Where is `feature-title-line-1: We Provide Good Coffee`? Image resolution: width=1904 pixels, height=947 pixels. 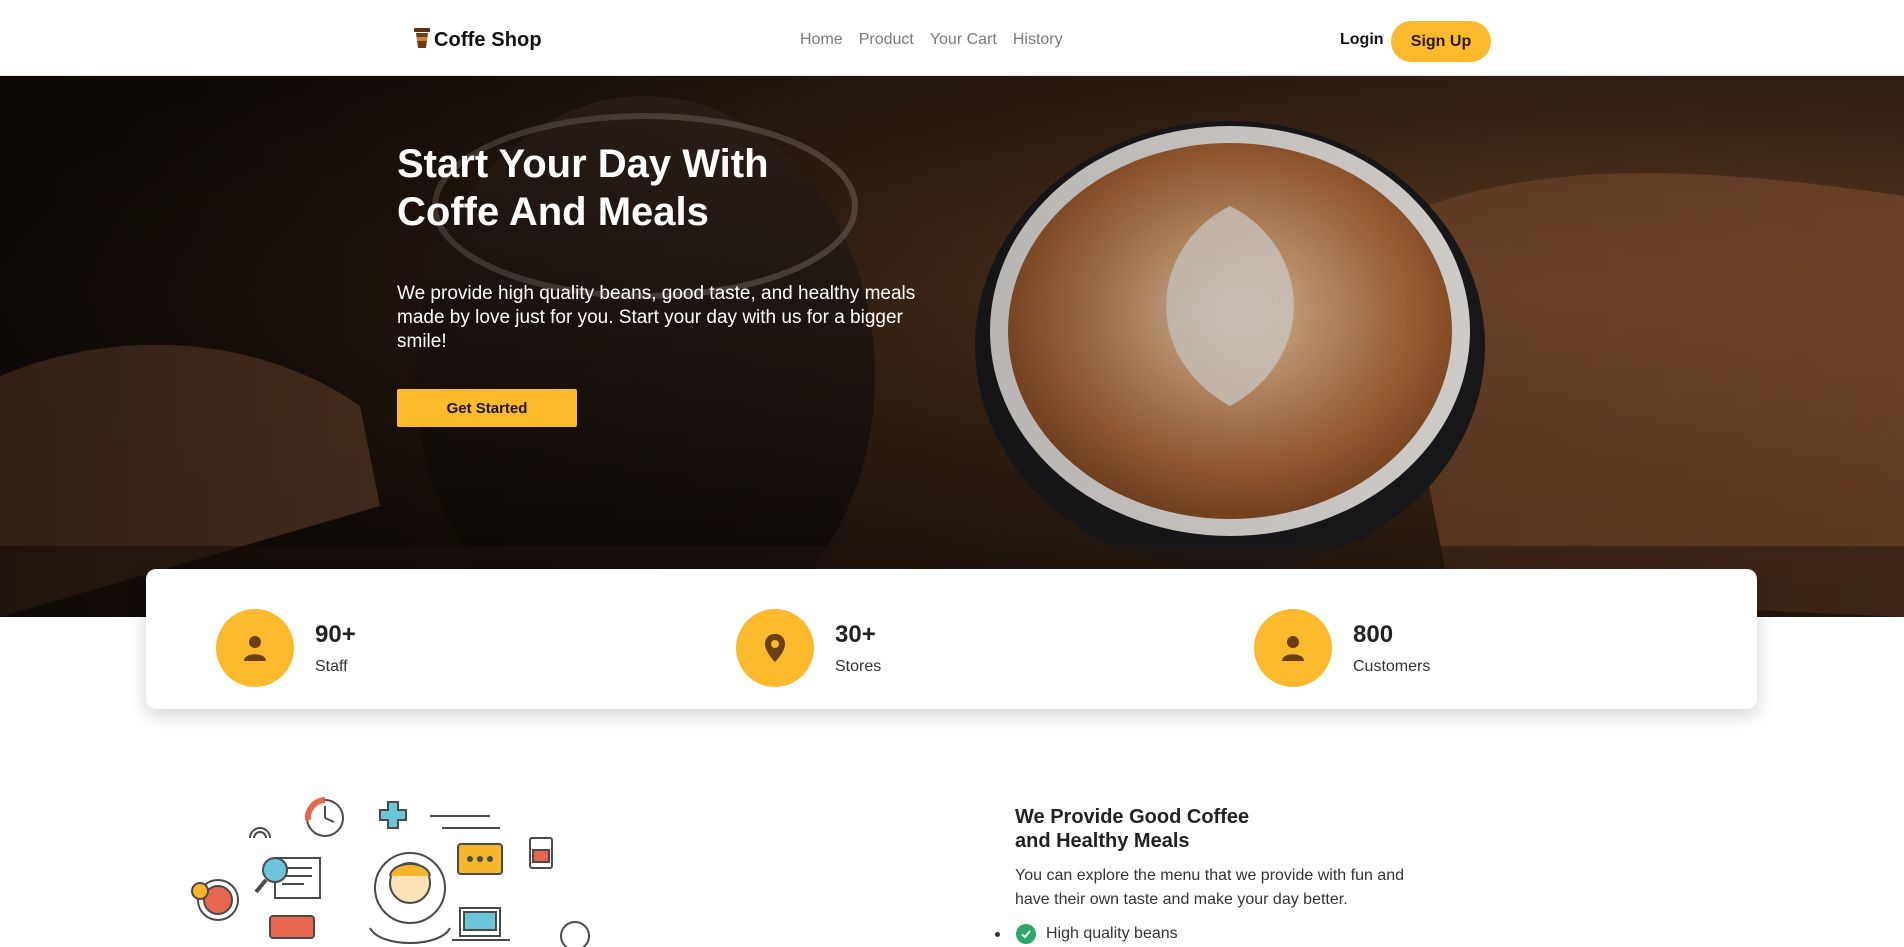 feature-title-line-1: We Provide Good Coffee is located at coordinates (1132, 817).